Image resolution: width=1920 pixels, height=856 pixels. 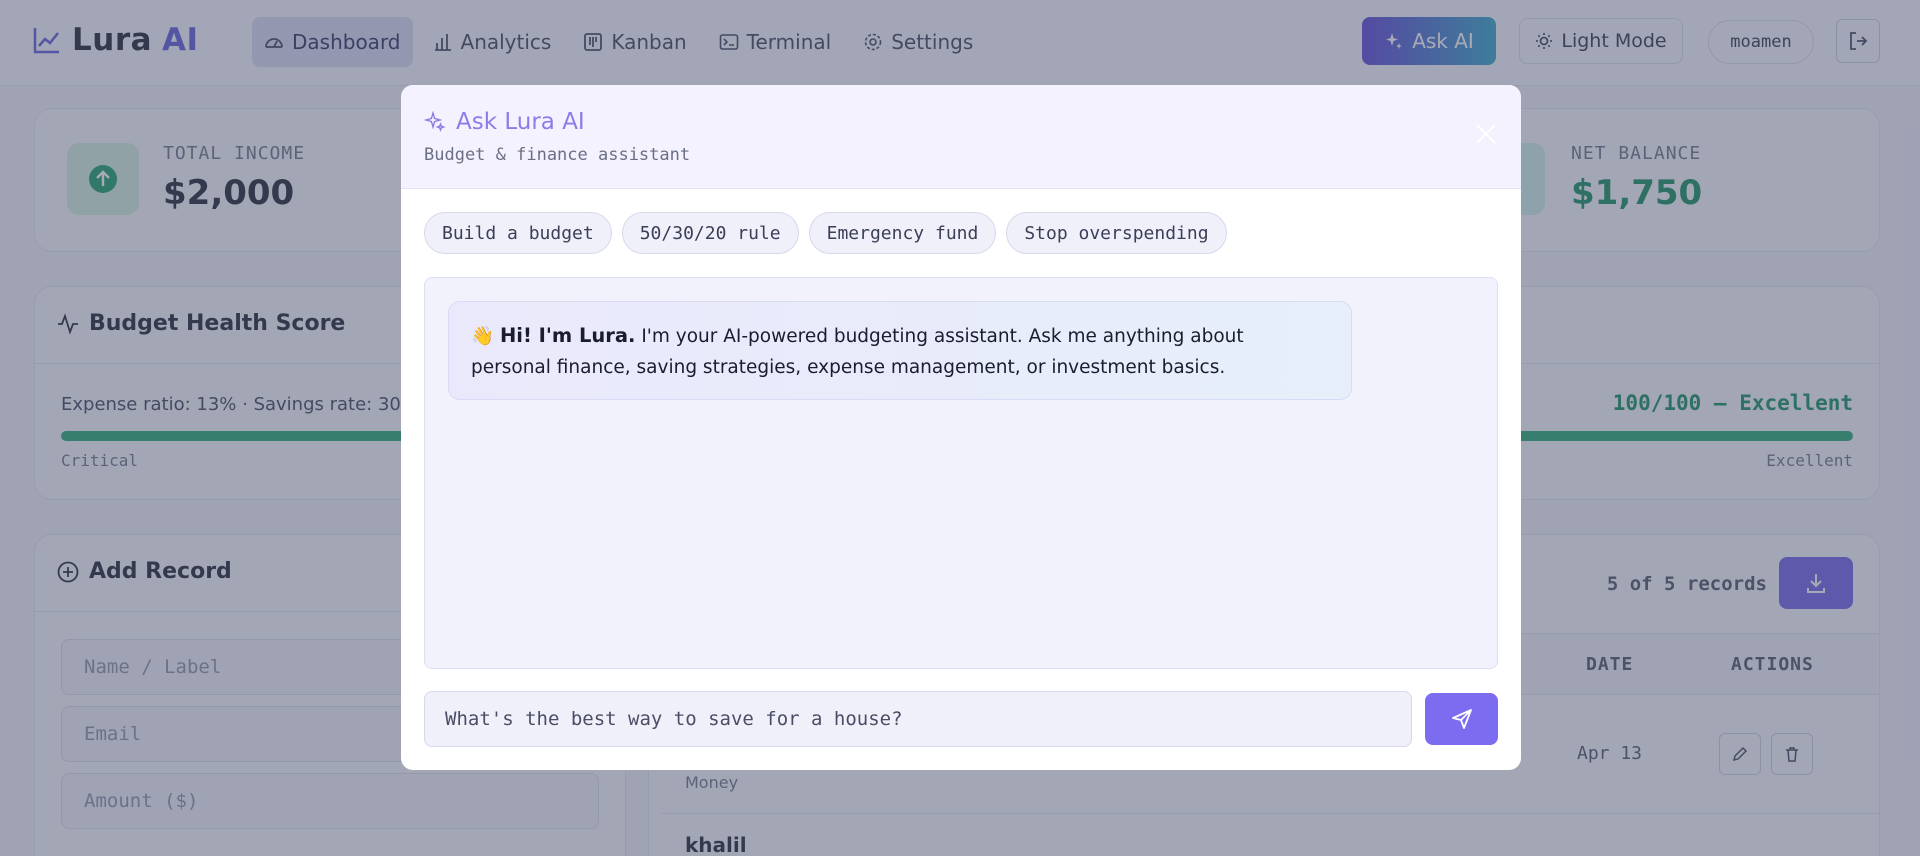 I want to click on chip-build-budget: Build a budget, so click(x=518, y=233).